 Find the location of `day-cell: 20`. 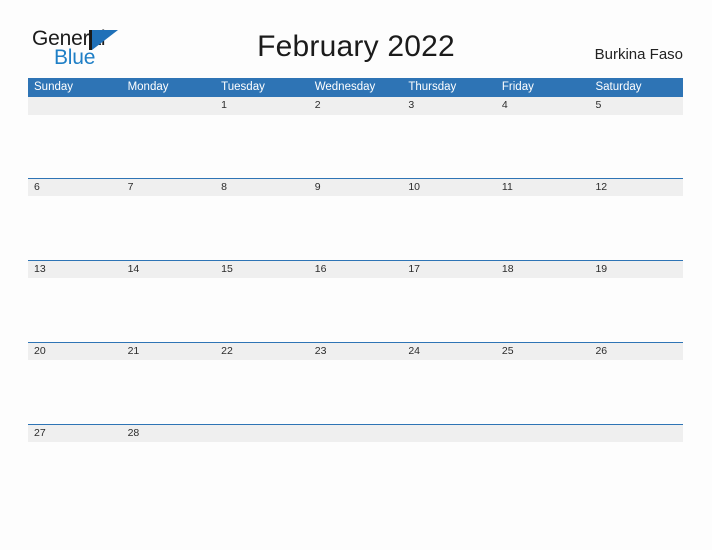

day-cell: 20 is located at coordinates (75, 351).